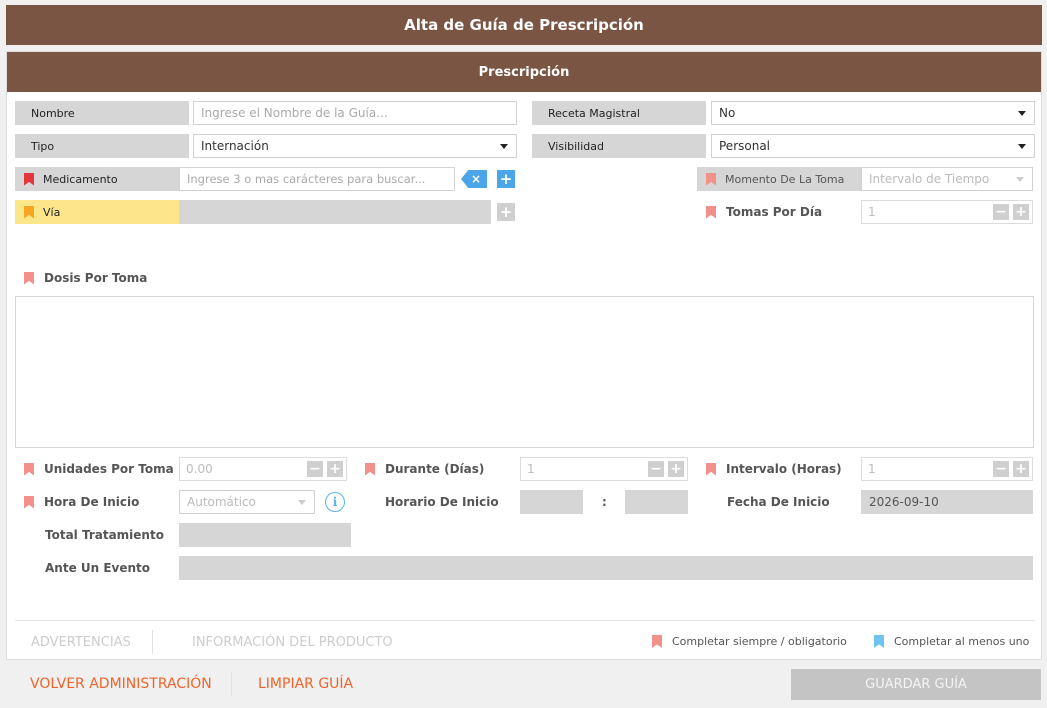 This screenshot has width=1047, height=708. Describe the element at coordinates (606, 568) in the screenshot. I see `ante-evento-input` at that location.